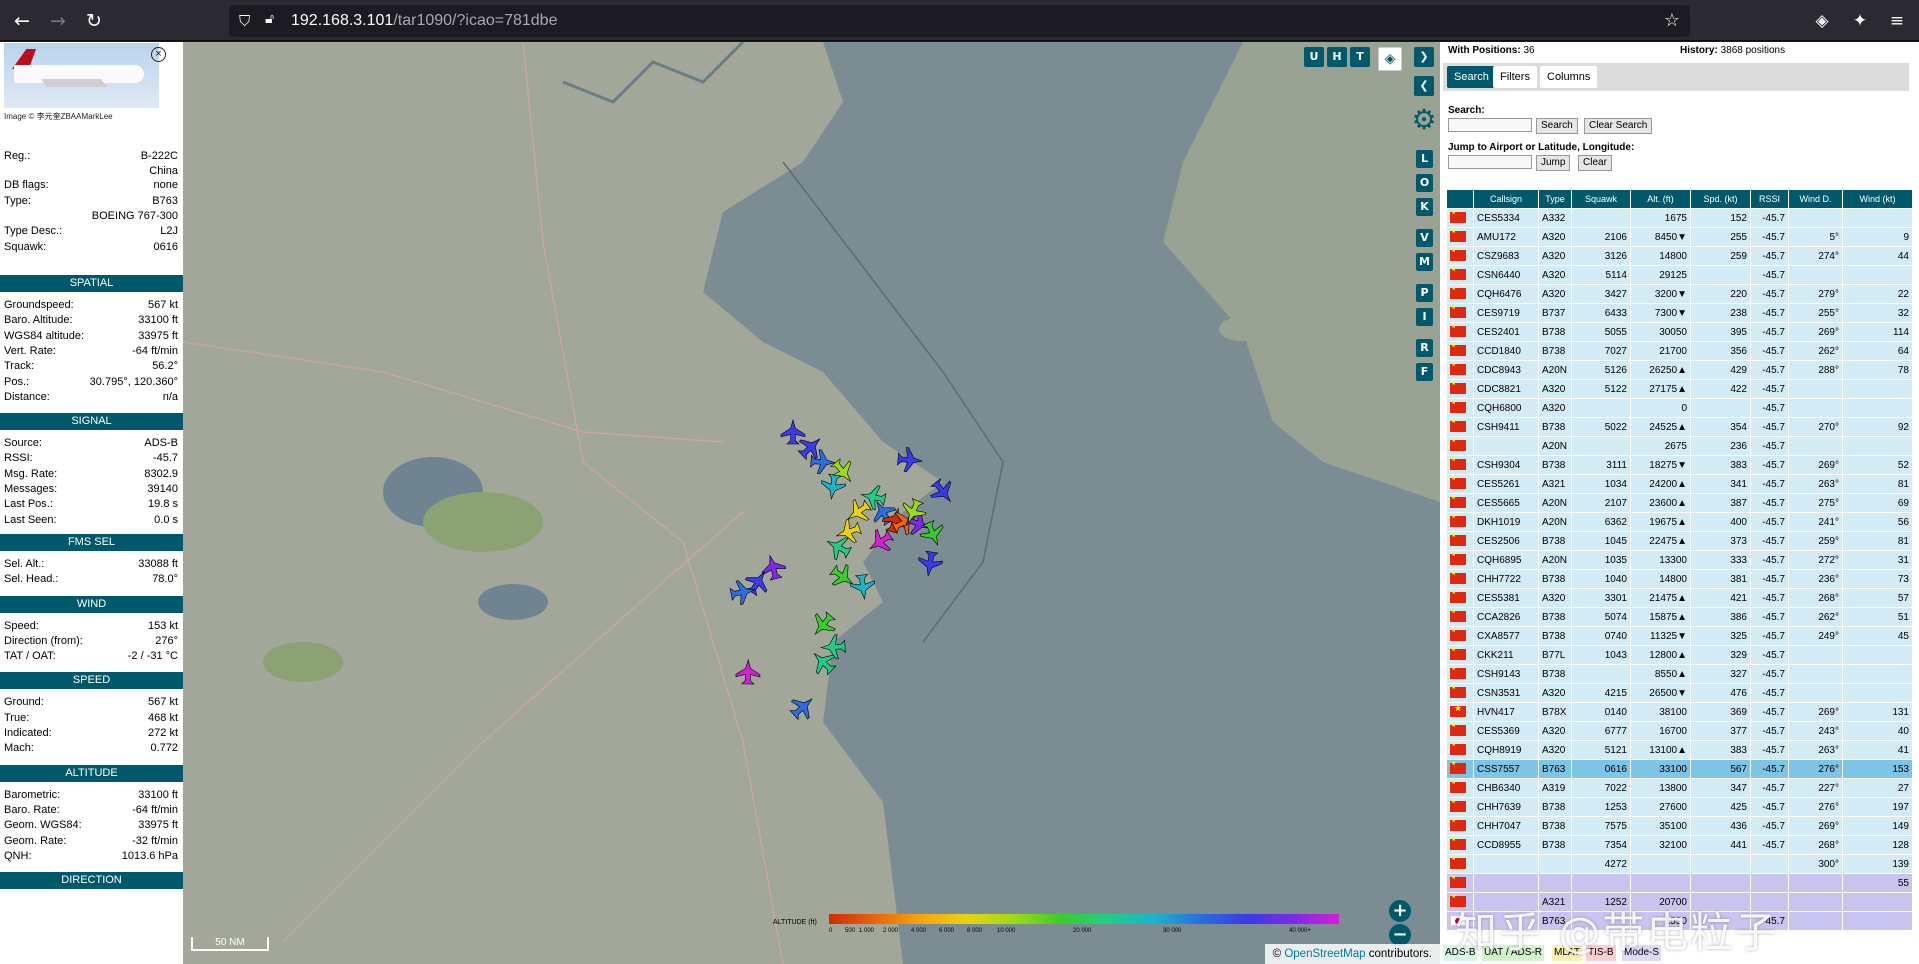 The image size is (1919, 964). I want to click on column-header: Callsign, so click(1506, 199).